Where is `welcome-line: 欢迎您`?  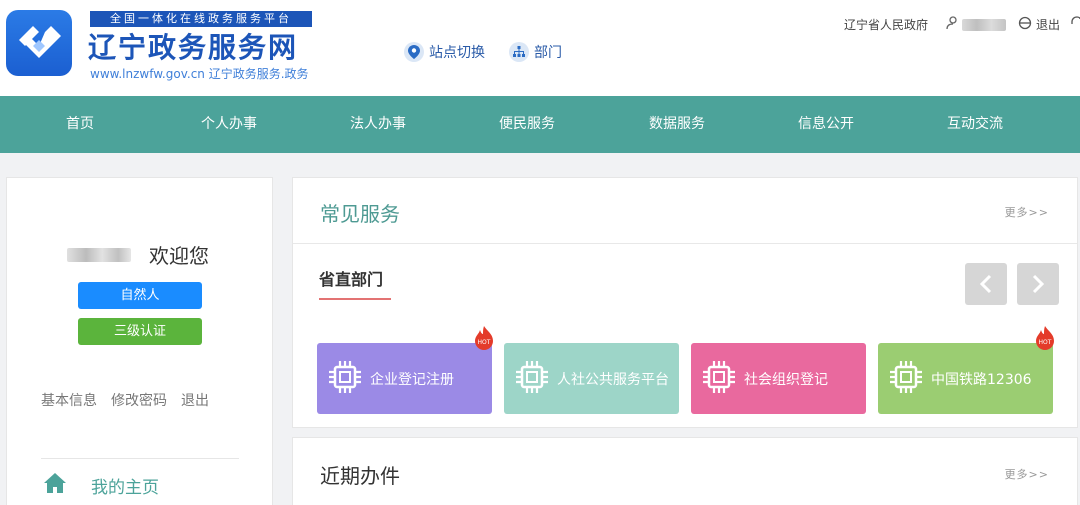
welcome-line: 欢迎您 is located at coordinates (138, 254).